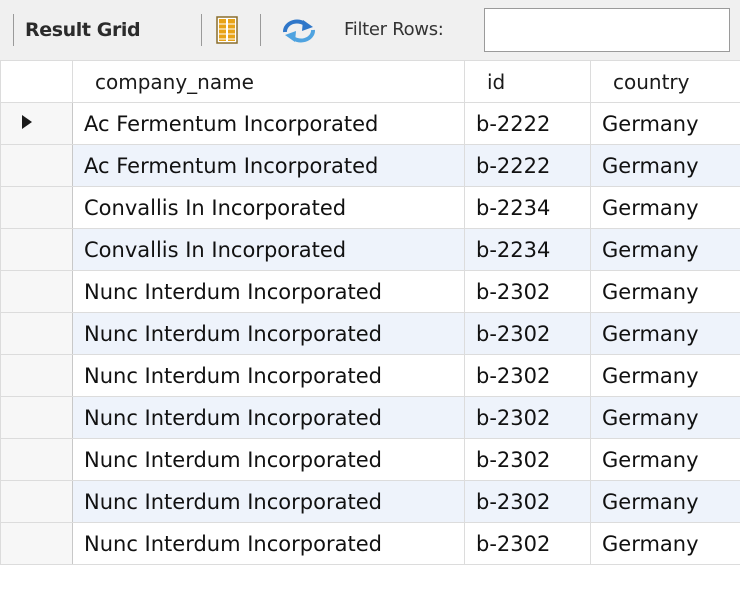  Describe the element at coordinates (268, 81) in the screenshot. I see `column-header-company-name: company_name` at that location.